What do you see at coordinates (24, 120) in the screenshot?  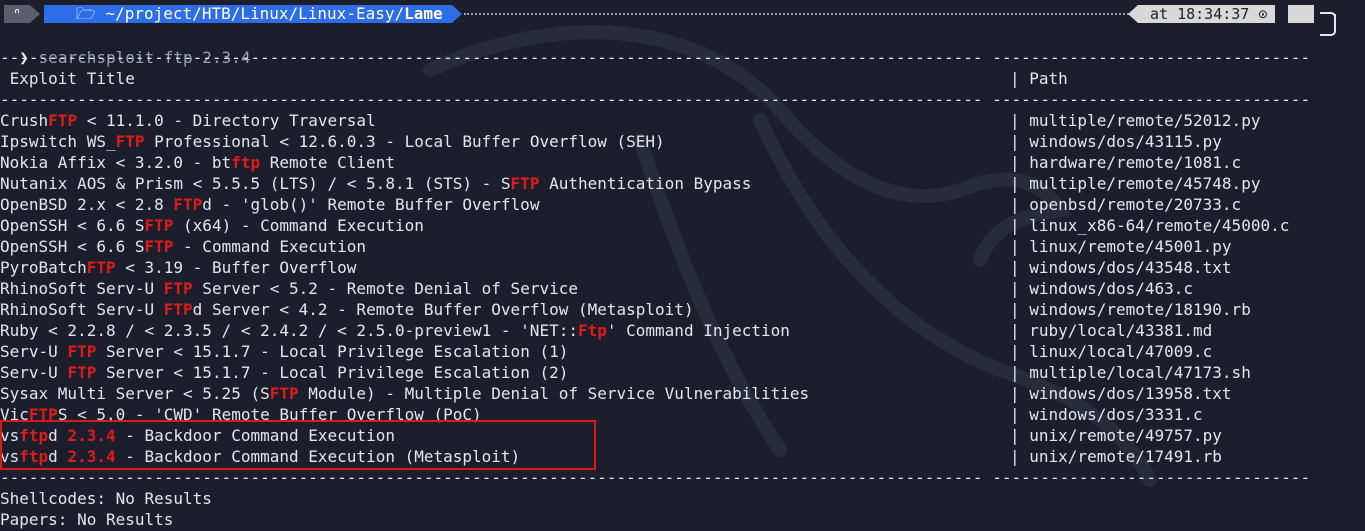 I see `title-text: Crush` at bounding box center [24, 120].